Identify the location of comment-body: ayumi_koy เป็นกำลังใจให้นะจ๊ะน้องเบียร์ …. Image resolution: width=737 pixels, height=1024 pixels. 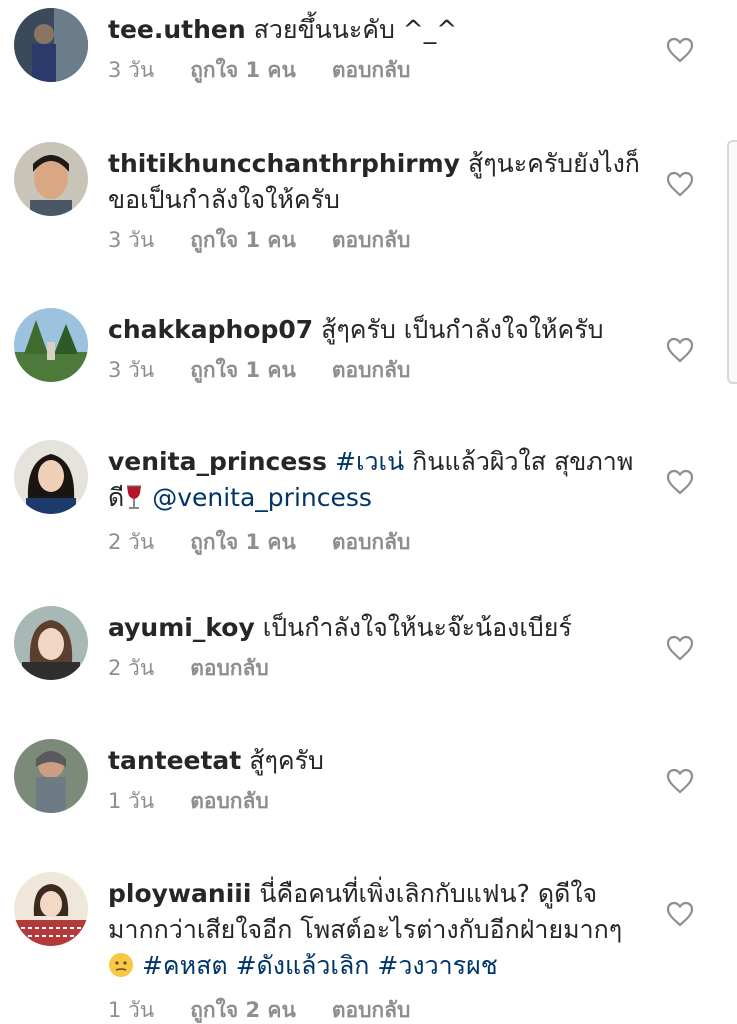
(378, 646).